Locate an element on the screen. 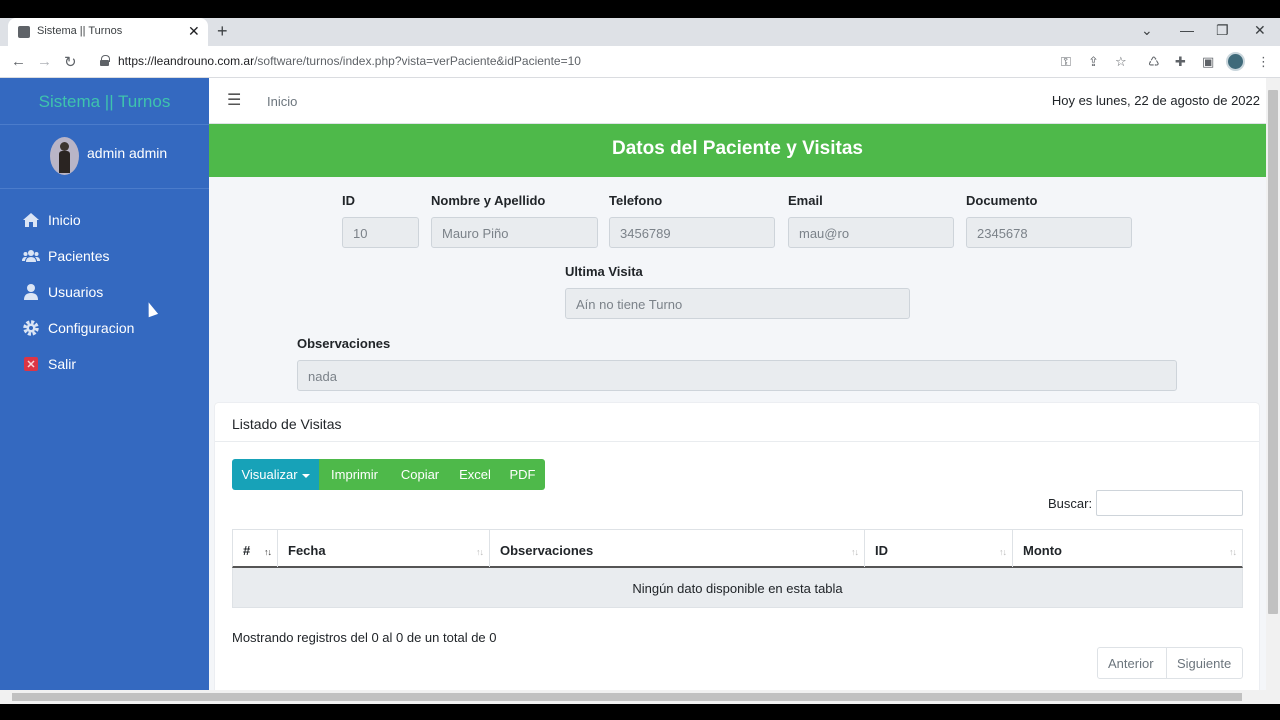  page-title: Datos del Paciente y Visitas is located at coordinates (737, 150).